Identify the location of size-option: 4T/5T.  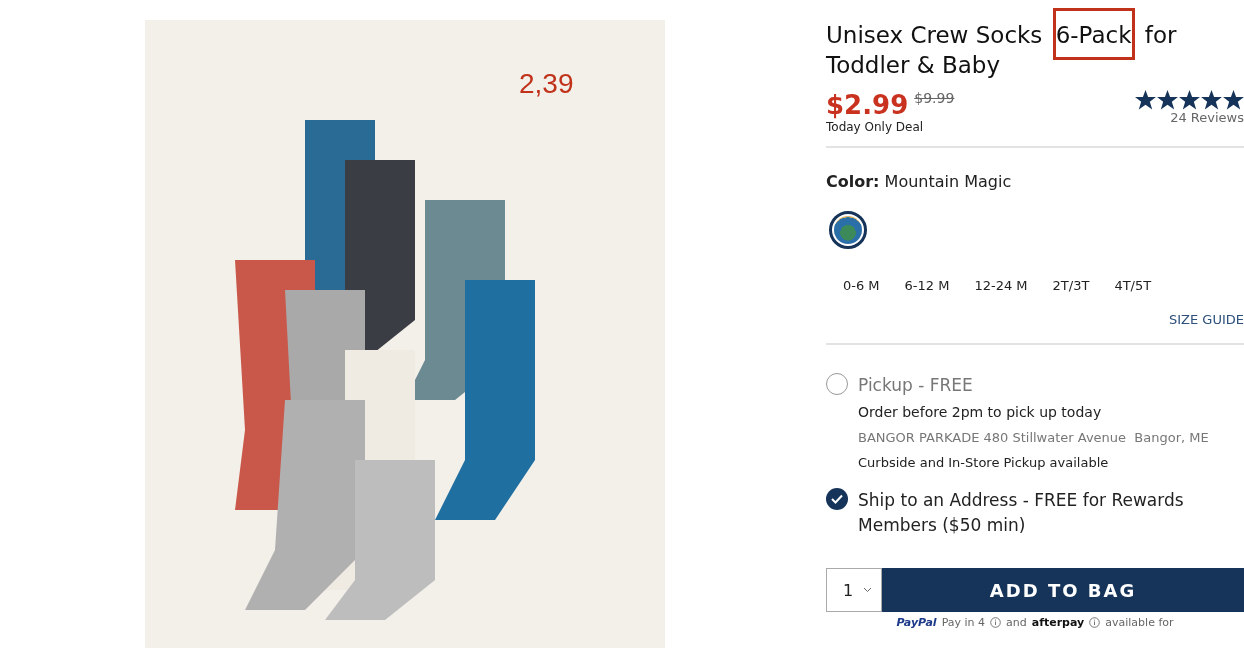
(1135, 285).